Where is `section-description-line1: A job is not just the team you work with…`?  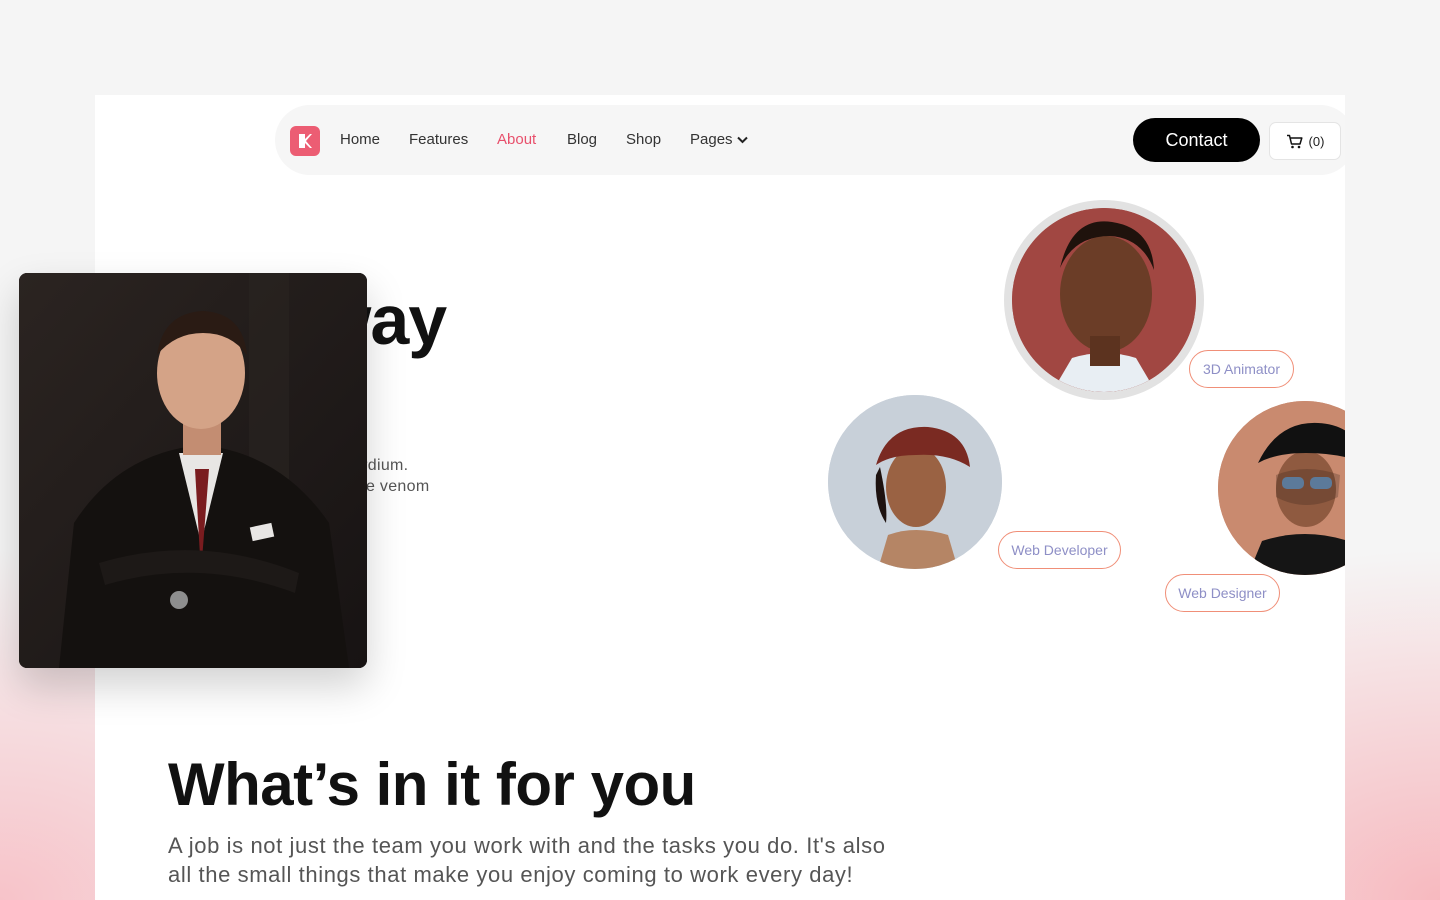
section-description-line1: A job is not just the team you work with… is located at coordinates (527, 845).